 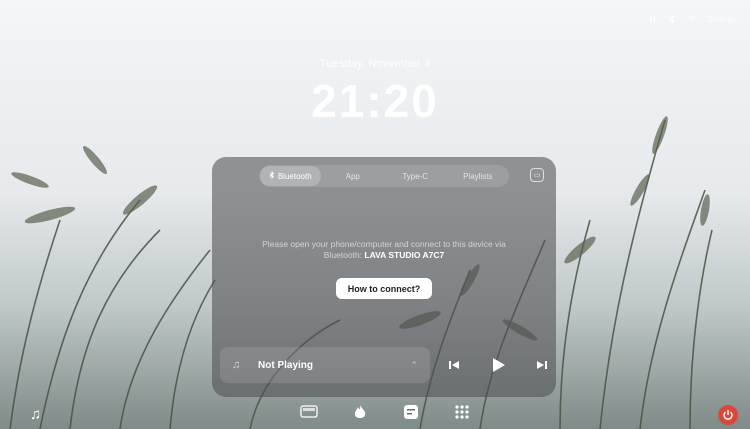 I want to click on device-name: LAVA STUDIO A7C7, so click(x=404, y=255).